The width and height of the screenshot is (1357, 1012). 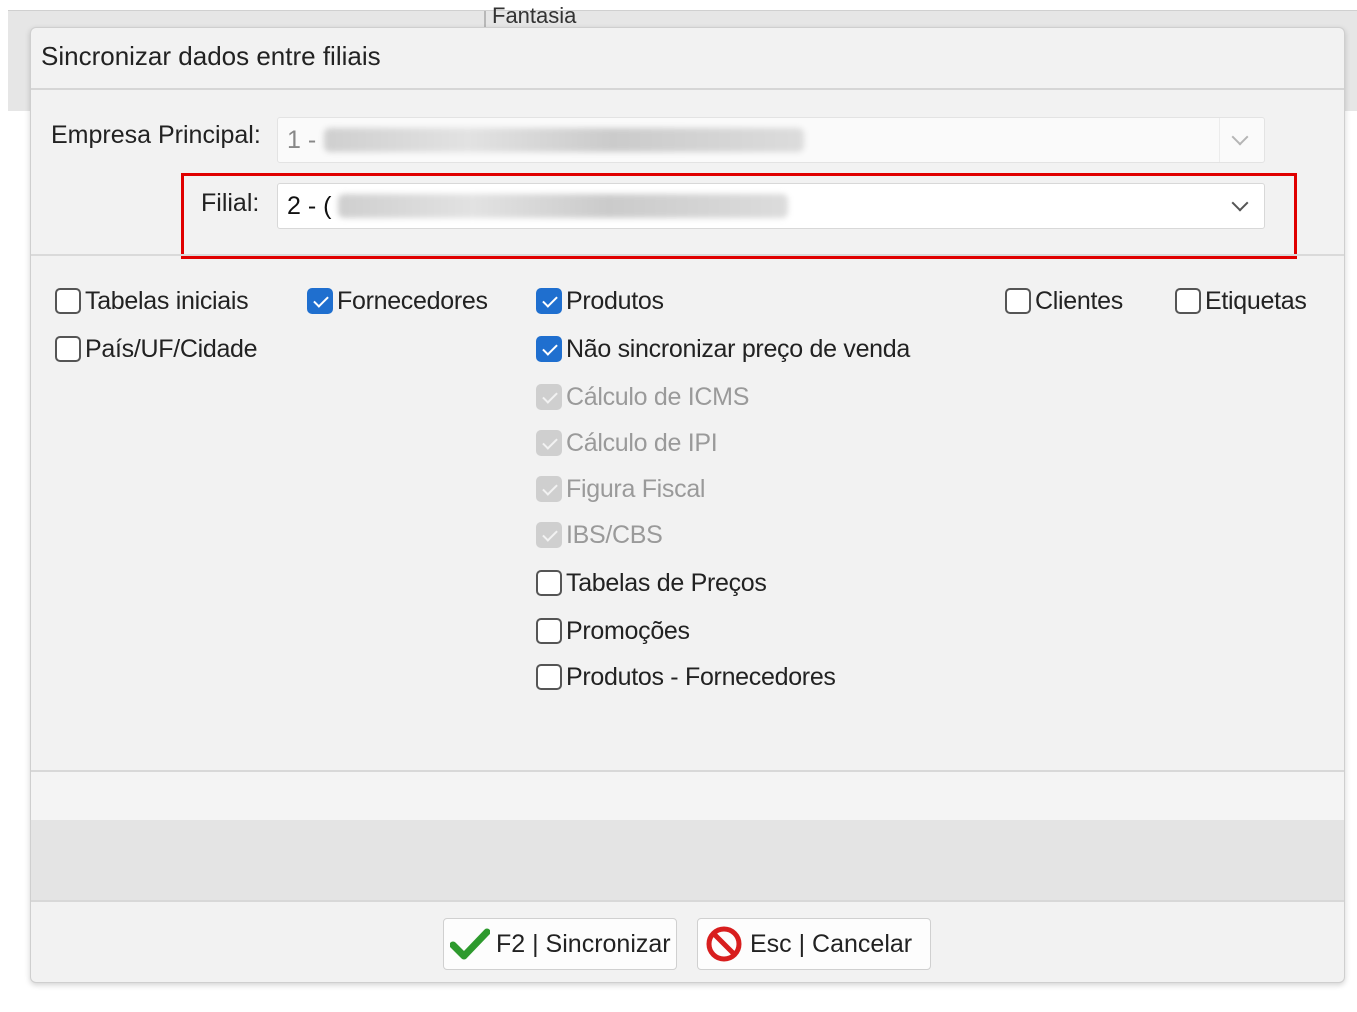 What do you see at coordinates (628, 630) in the screenshot?
I see `checkbox-label: Promoções` at bounding box center [628, 630].